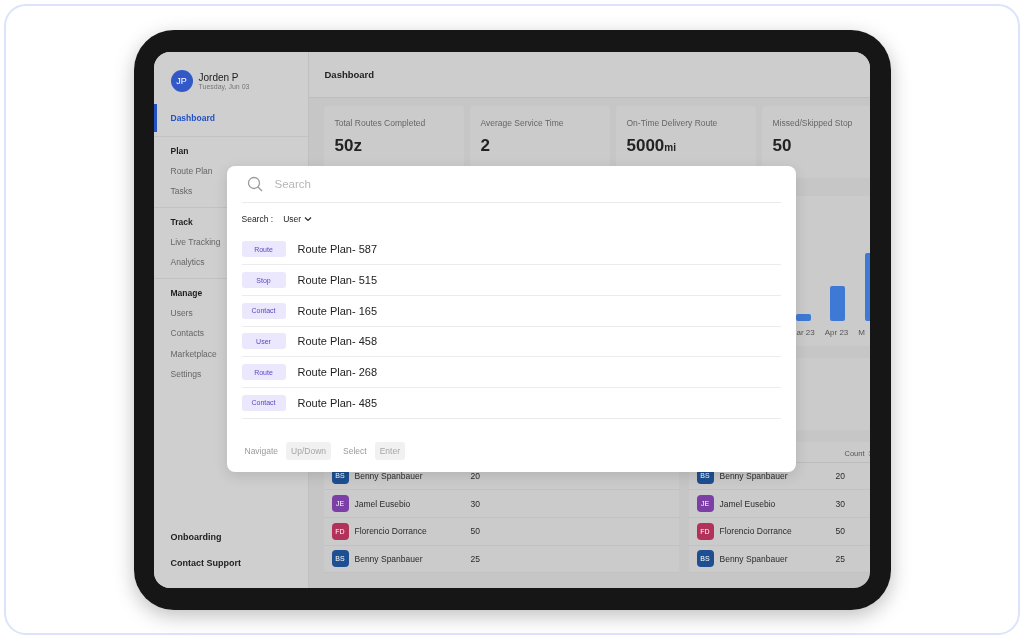 Image resolution: width=1024 pixels, height=639 pixels. Describe the element at coordinates (348, 145) in the screenshot. I see `stat-value: 50z` at that location.